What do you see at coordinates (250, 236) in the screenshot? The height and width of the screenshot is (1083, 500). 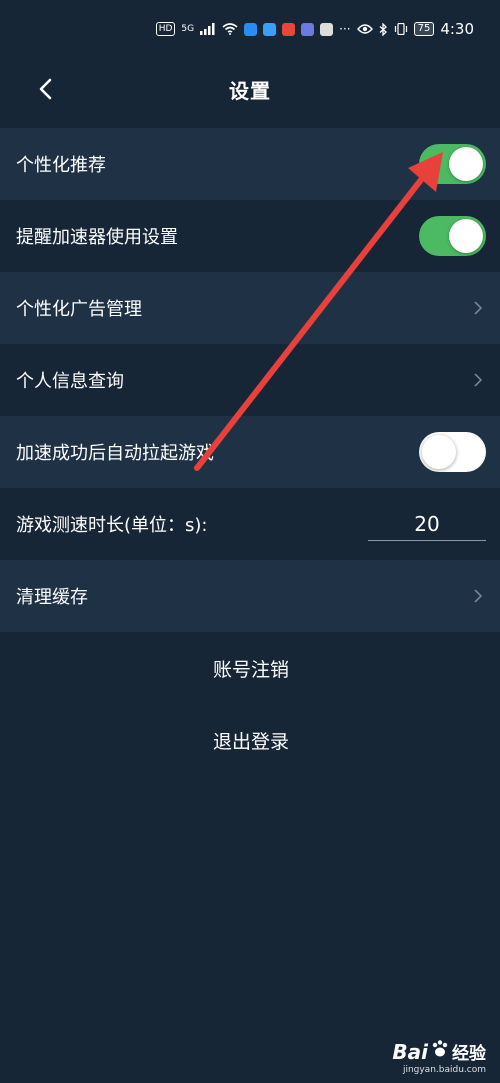 I see `setting-accelerator-reminder: 提醒加速器使用设置` at bounding box center [250, 236].